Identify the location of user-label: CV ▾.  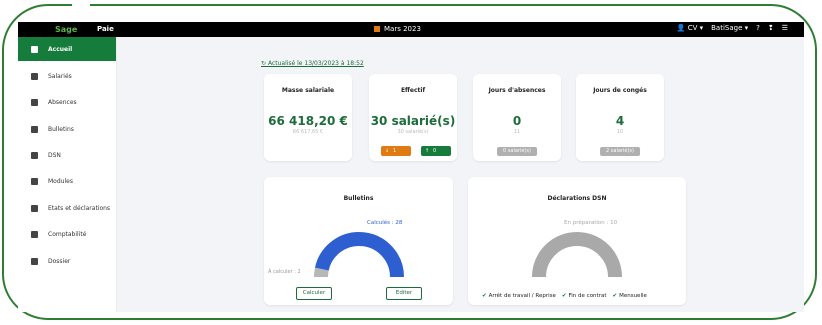
(695, 28).